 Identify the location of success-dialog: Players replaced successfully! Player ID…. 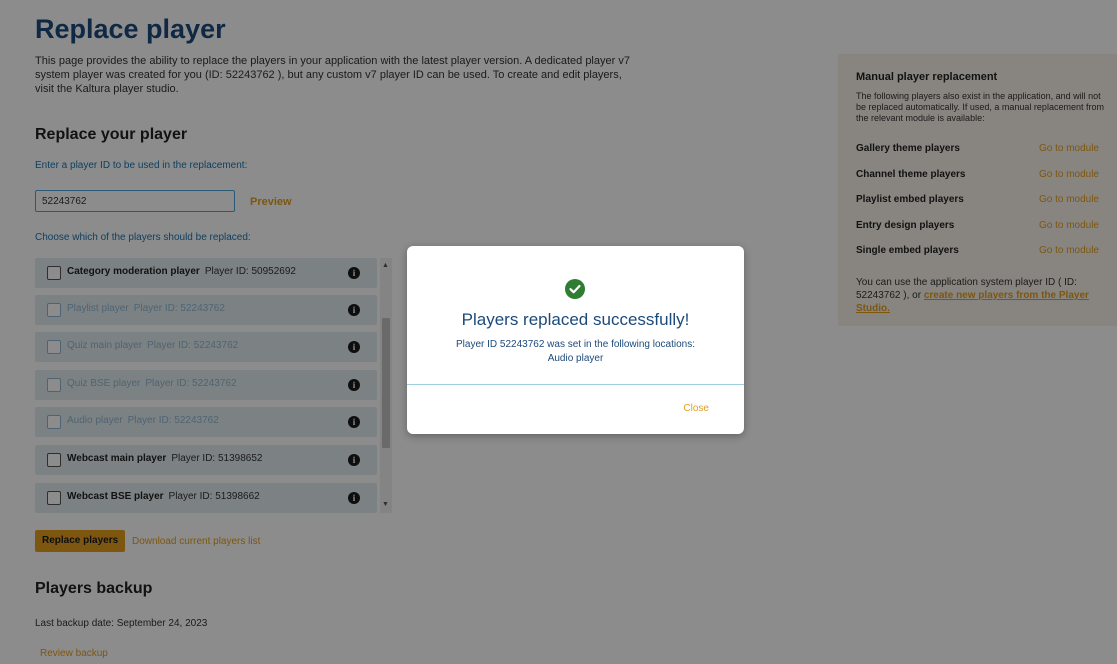
(575, 340).